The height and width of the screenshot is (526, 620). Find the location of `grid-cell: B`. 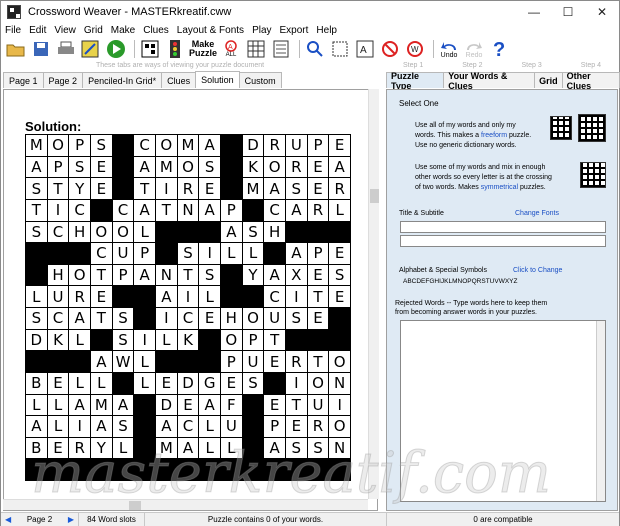

grid-cell: B is located at coordinates (36, 448).